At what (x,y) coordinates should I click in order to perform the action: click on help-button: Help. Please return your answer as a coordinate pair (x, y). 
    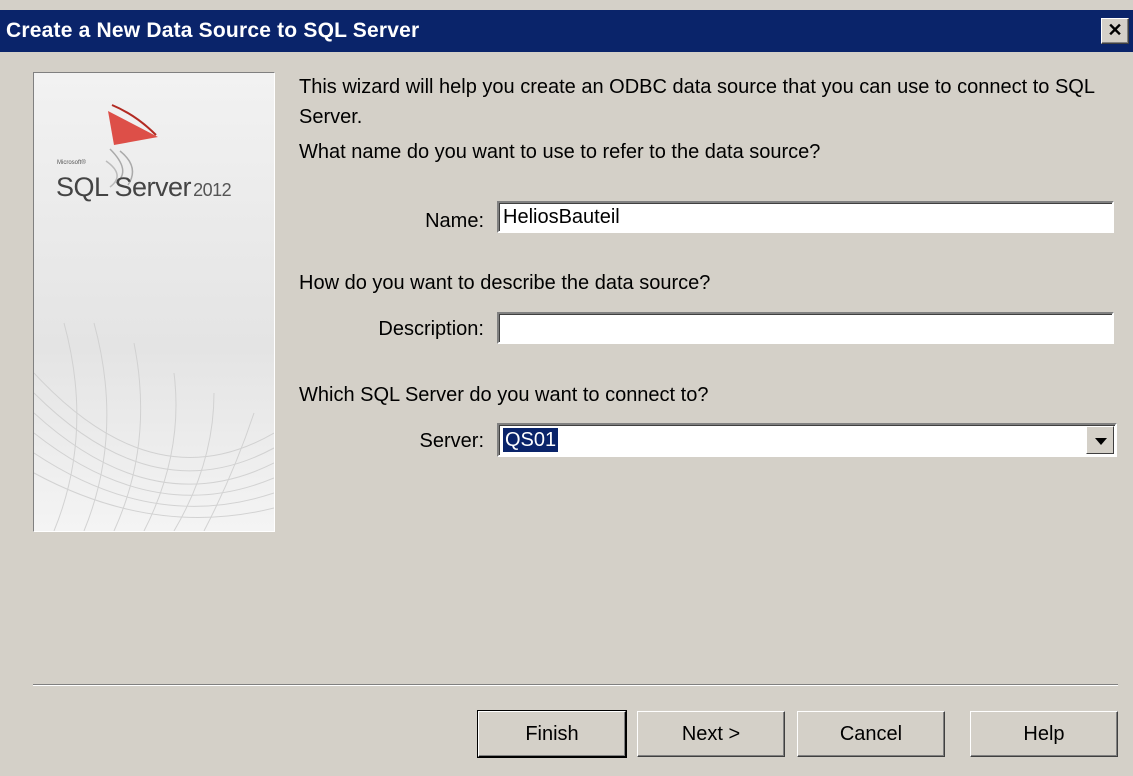
    Looking at the image, I should click on (1044, 734).